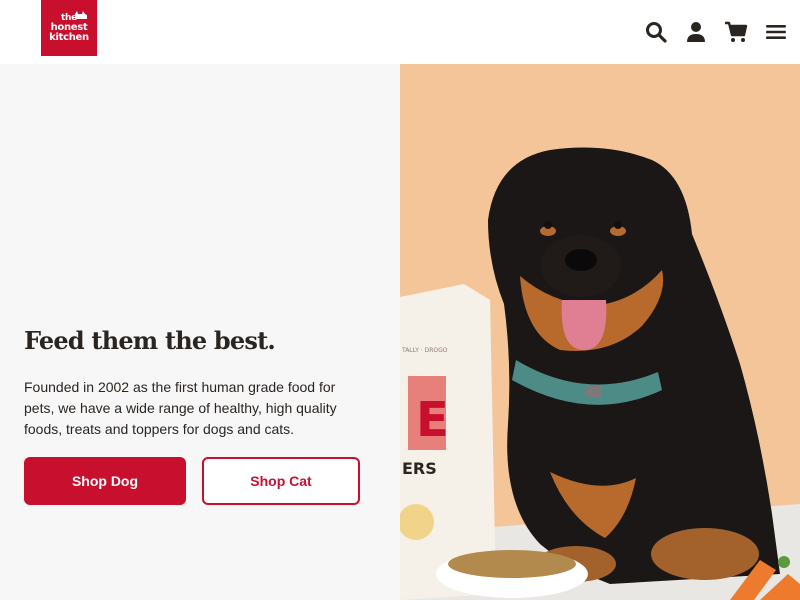 The width and height of the screenshot is (800, 600). I want to click on search-button, so click(656, 32).